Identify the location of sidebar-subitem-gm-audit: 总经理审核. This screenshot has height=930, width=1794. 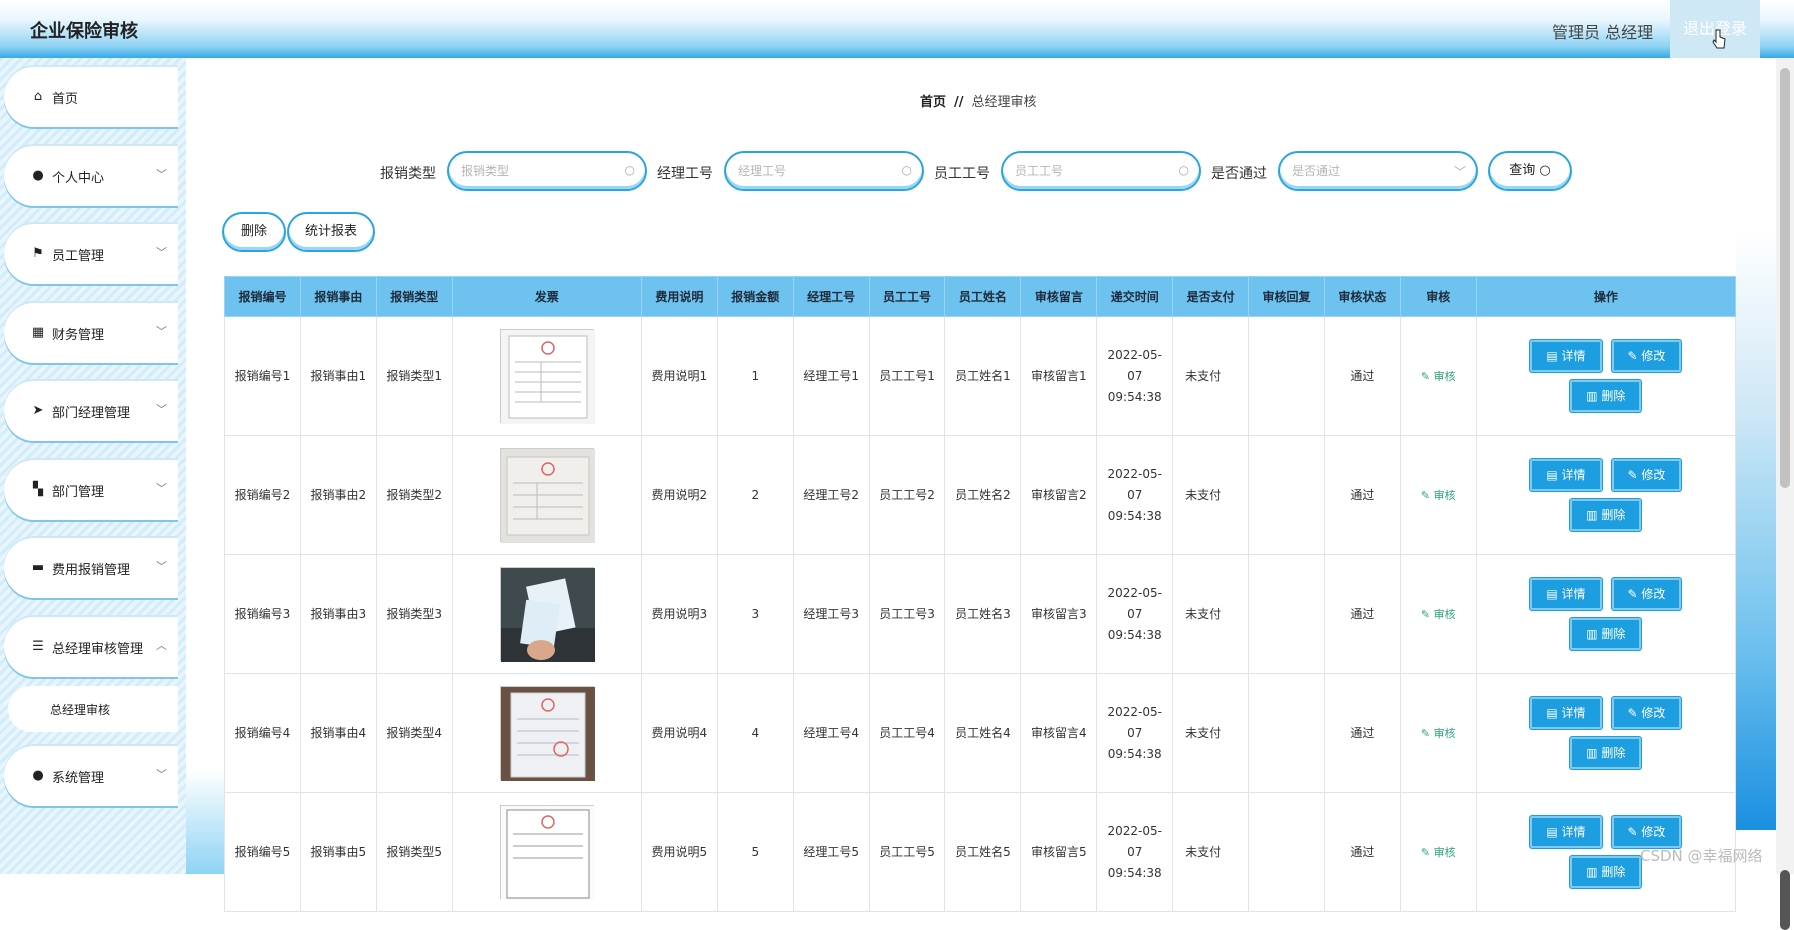
(93, 709).